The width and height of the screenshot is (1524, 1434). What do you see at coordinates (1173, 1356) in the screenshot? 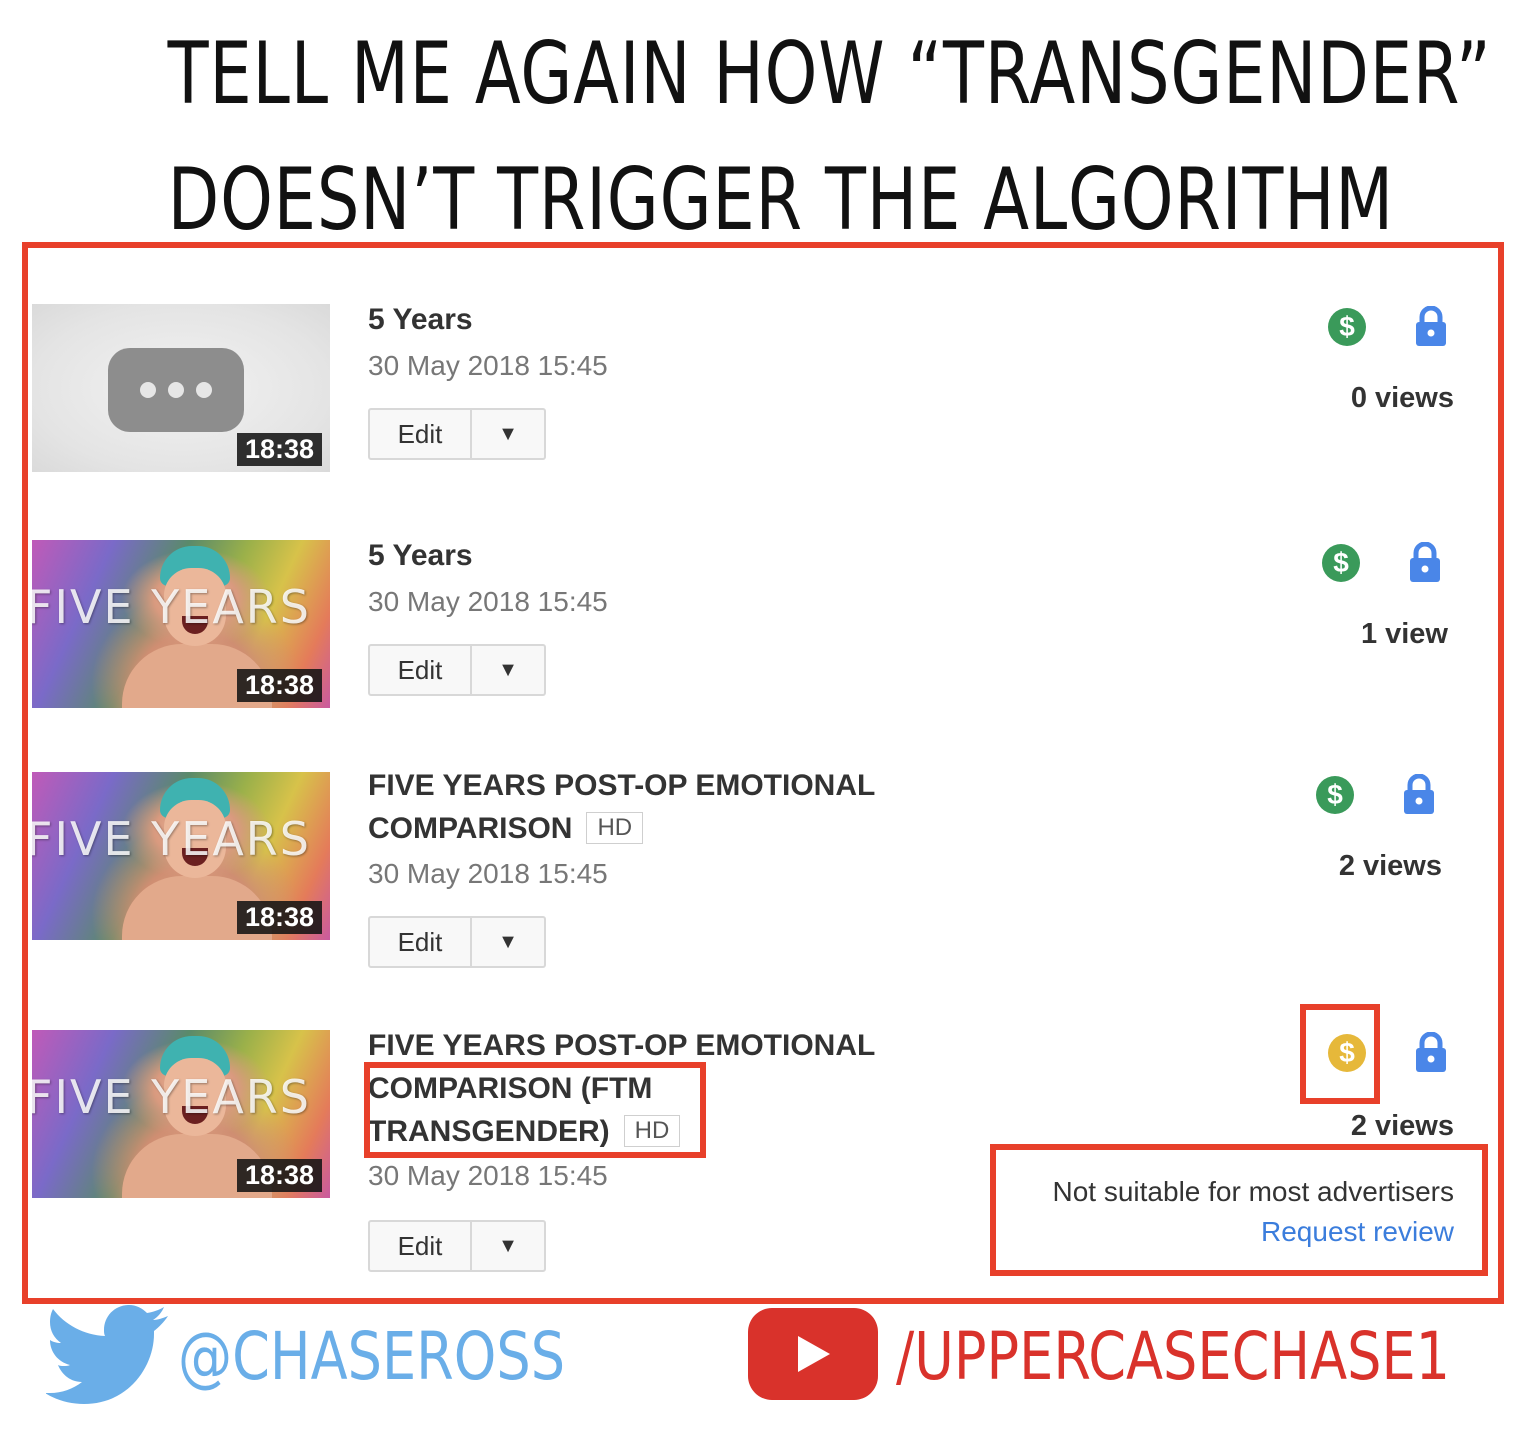
I see `youtube-channel: /UPPERCASECHASE1` at bounding box center [1173, 1356].